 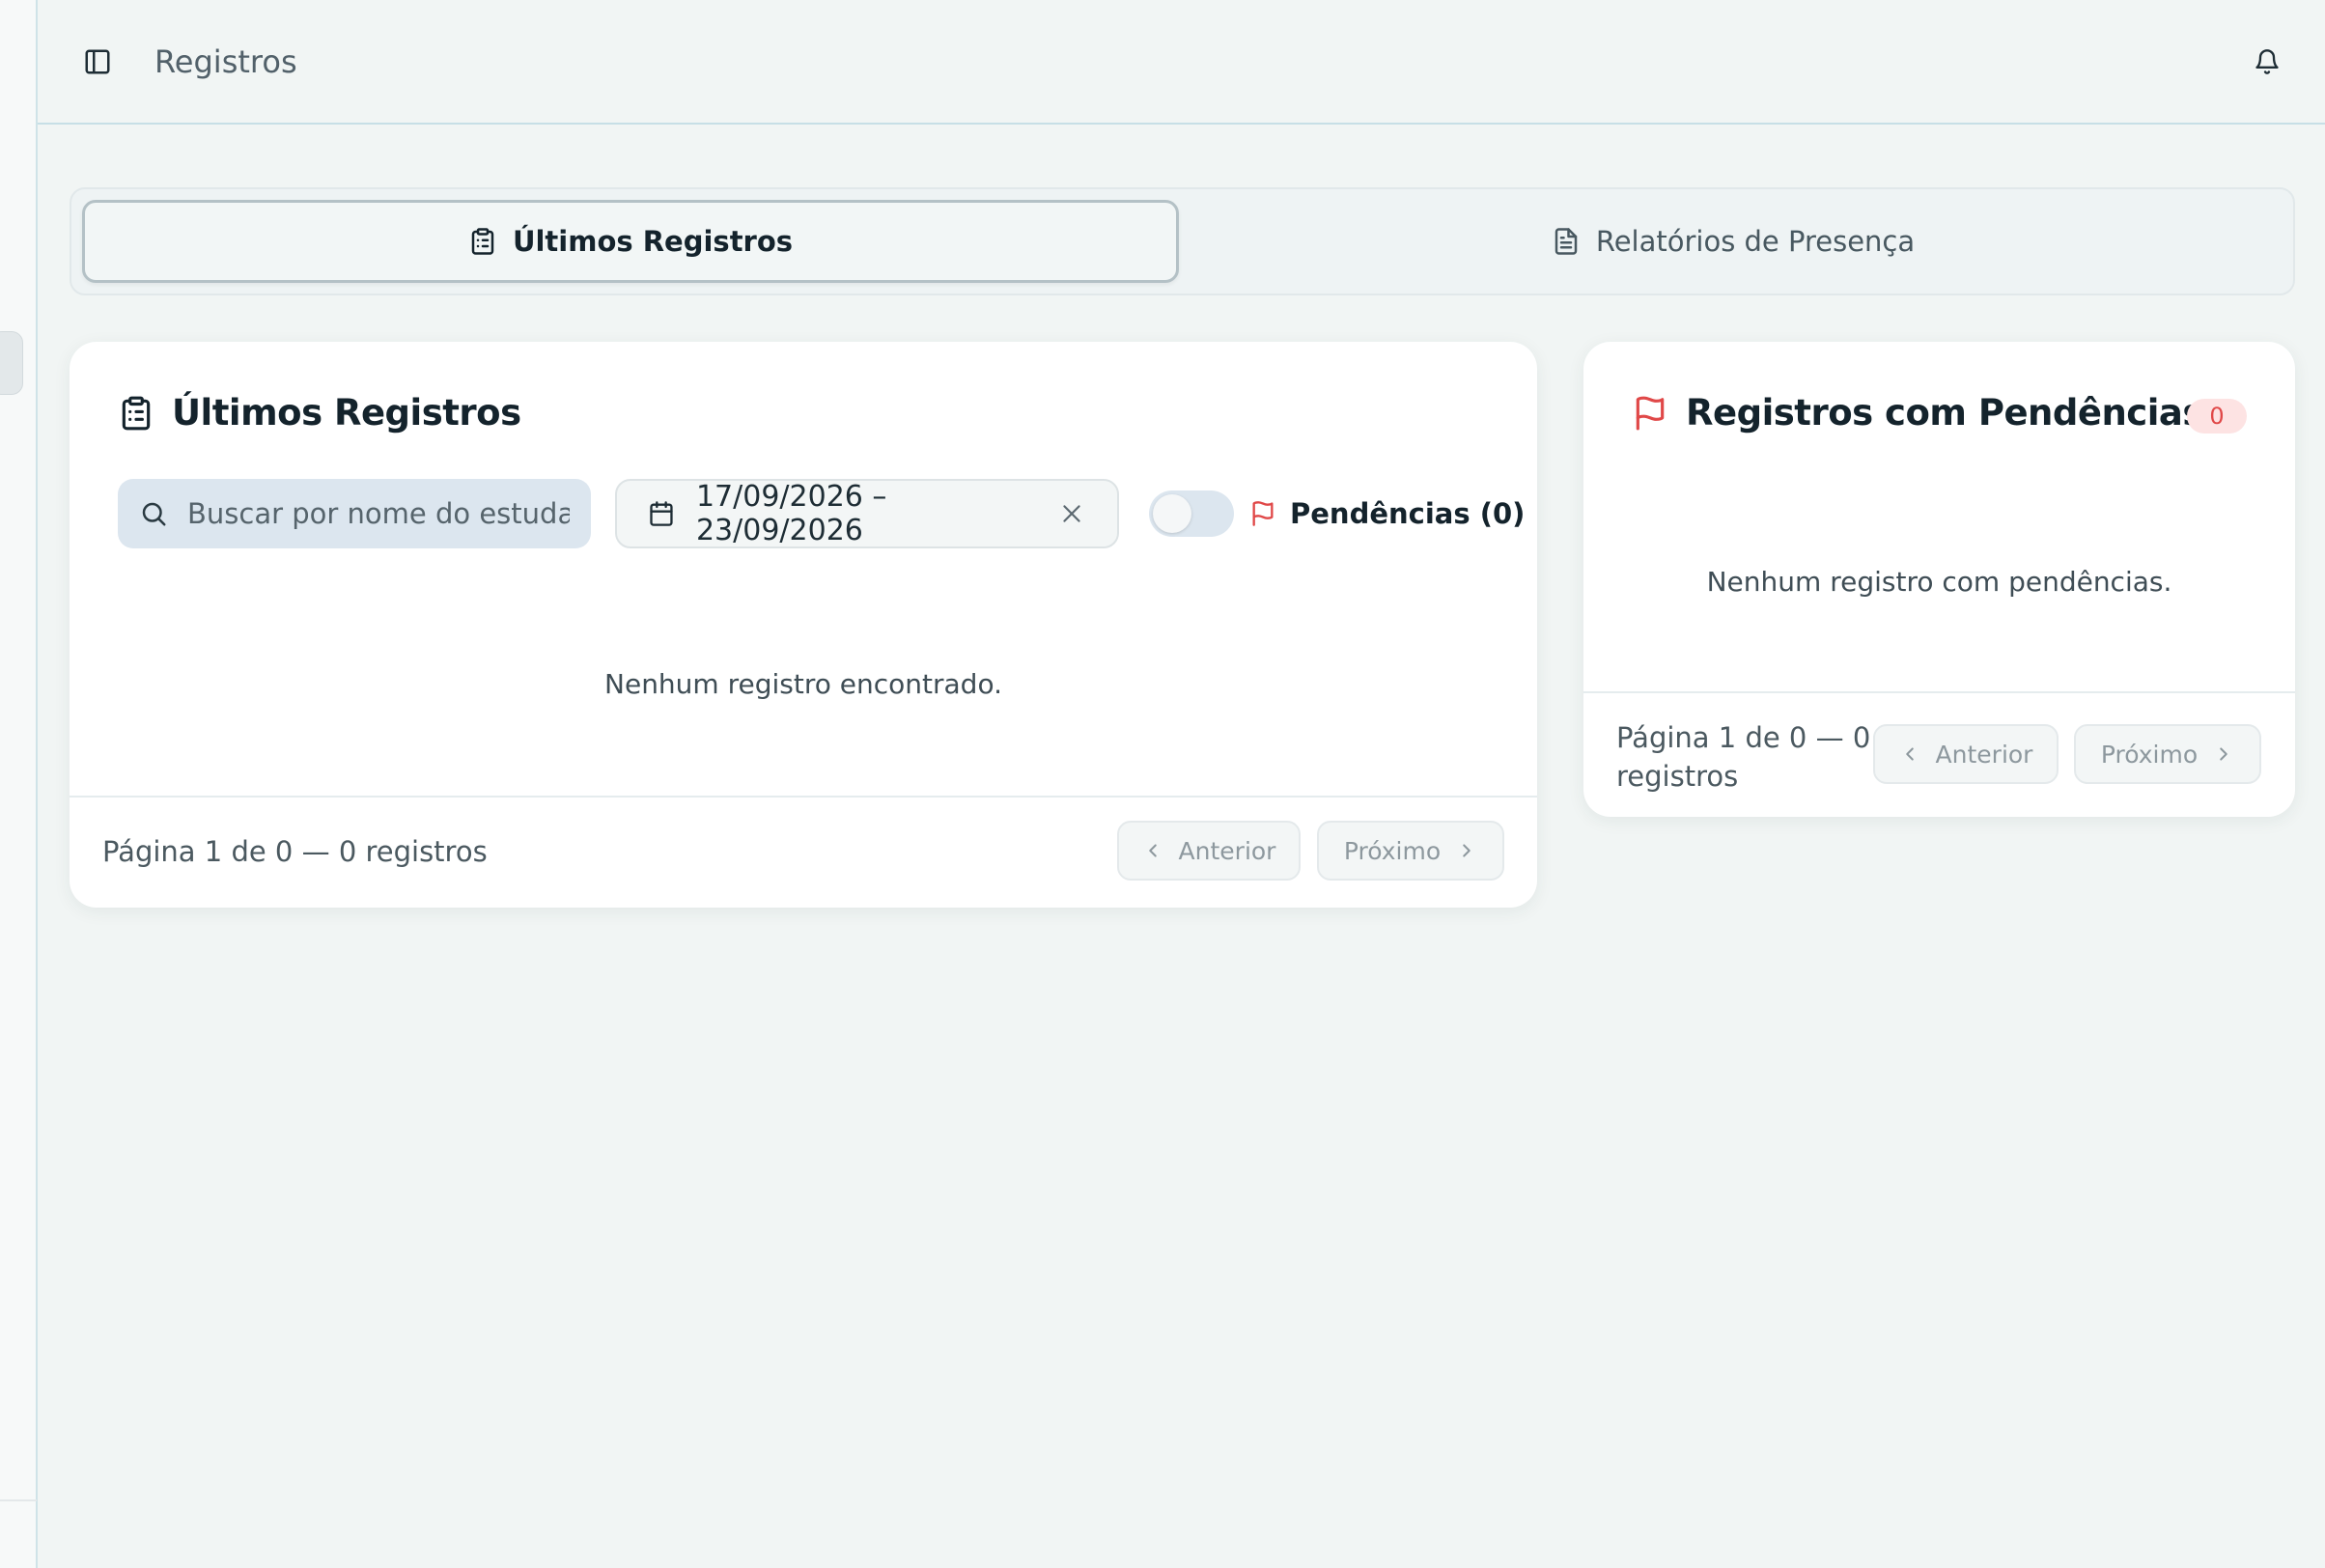 I want to click on date-range-value: 17/09/2026 – 23/09/2026, so click(x=791, y=514).